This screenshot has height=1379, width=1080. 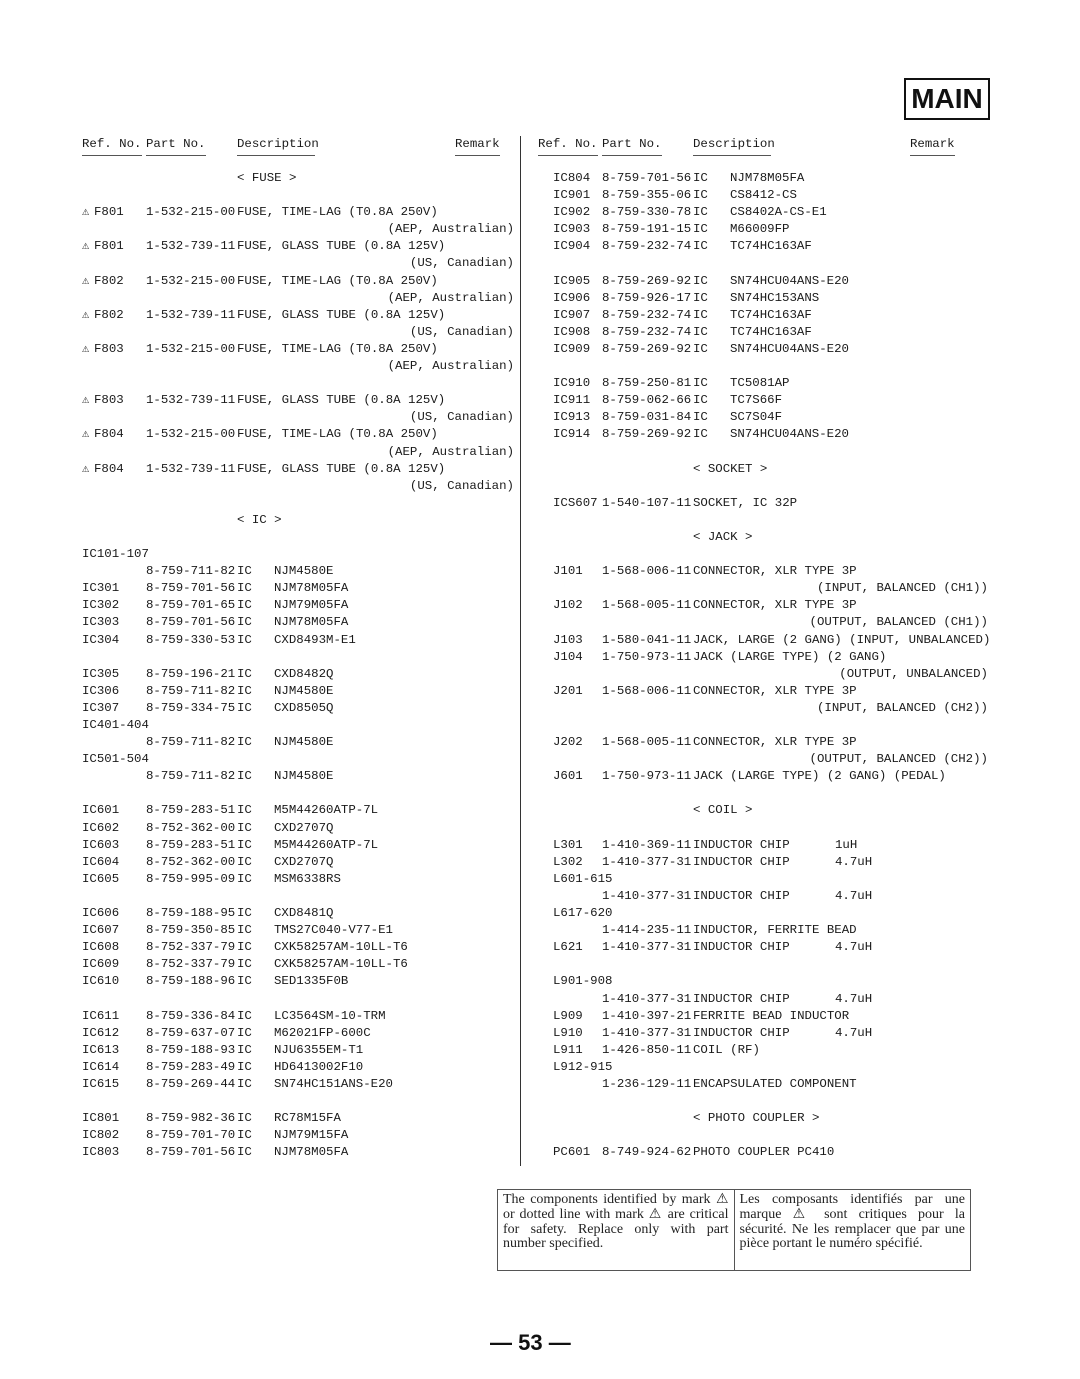 I want to click on ref-no: IC603, so click(x=101, y=844).